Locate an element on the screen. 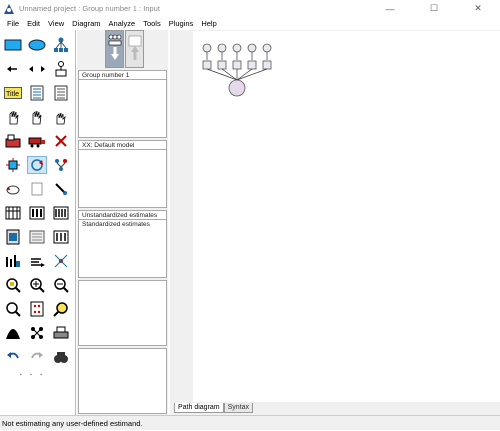 This screenshot has height=431, width=500. preserve-symmetries-tool is located at coordinates (61, 261).